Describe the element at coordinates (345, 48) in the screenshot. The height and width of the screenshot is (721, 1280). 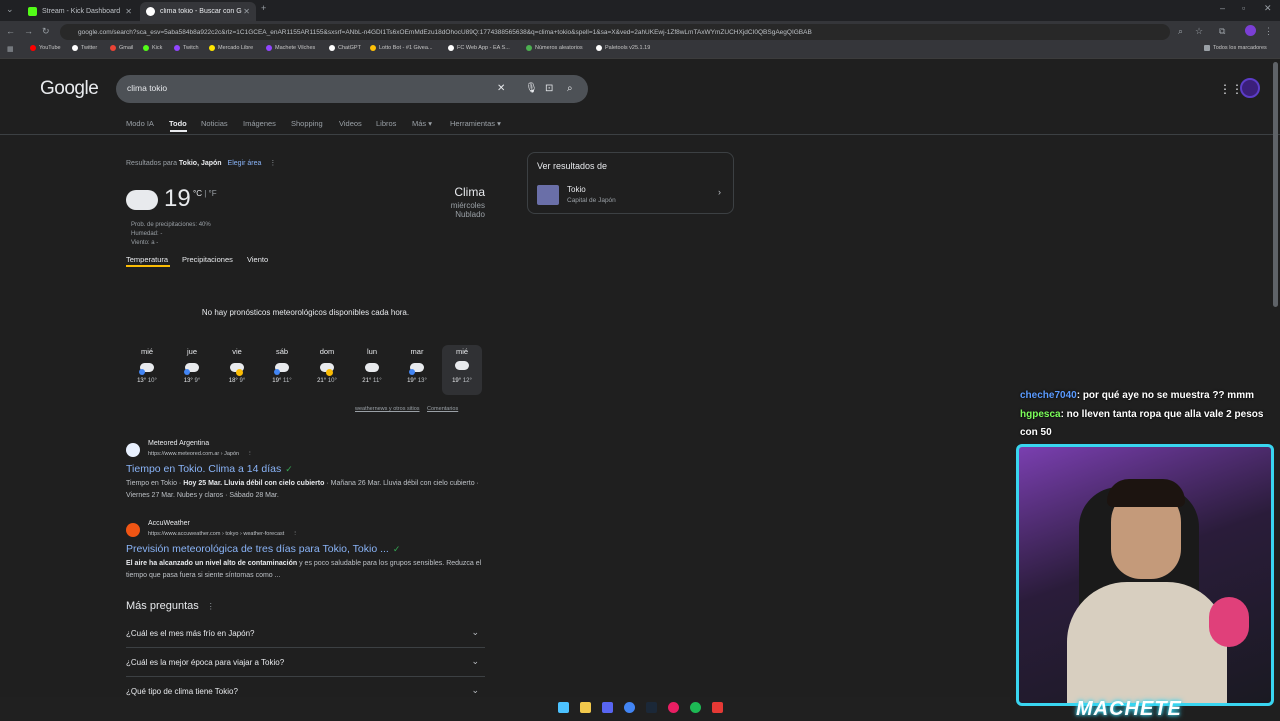
I see `bookmark-chatgpt: ChatGPT` at that location.